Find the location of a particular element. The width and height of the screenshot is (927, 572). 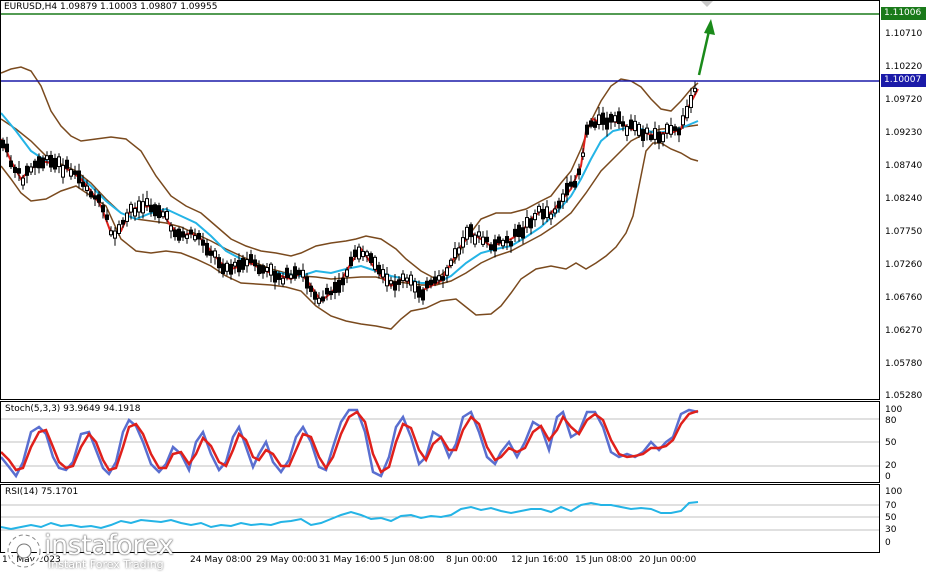

time-label: 5 Jun 08:00 is located at coordinates (409, 560).